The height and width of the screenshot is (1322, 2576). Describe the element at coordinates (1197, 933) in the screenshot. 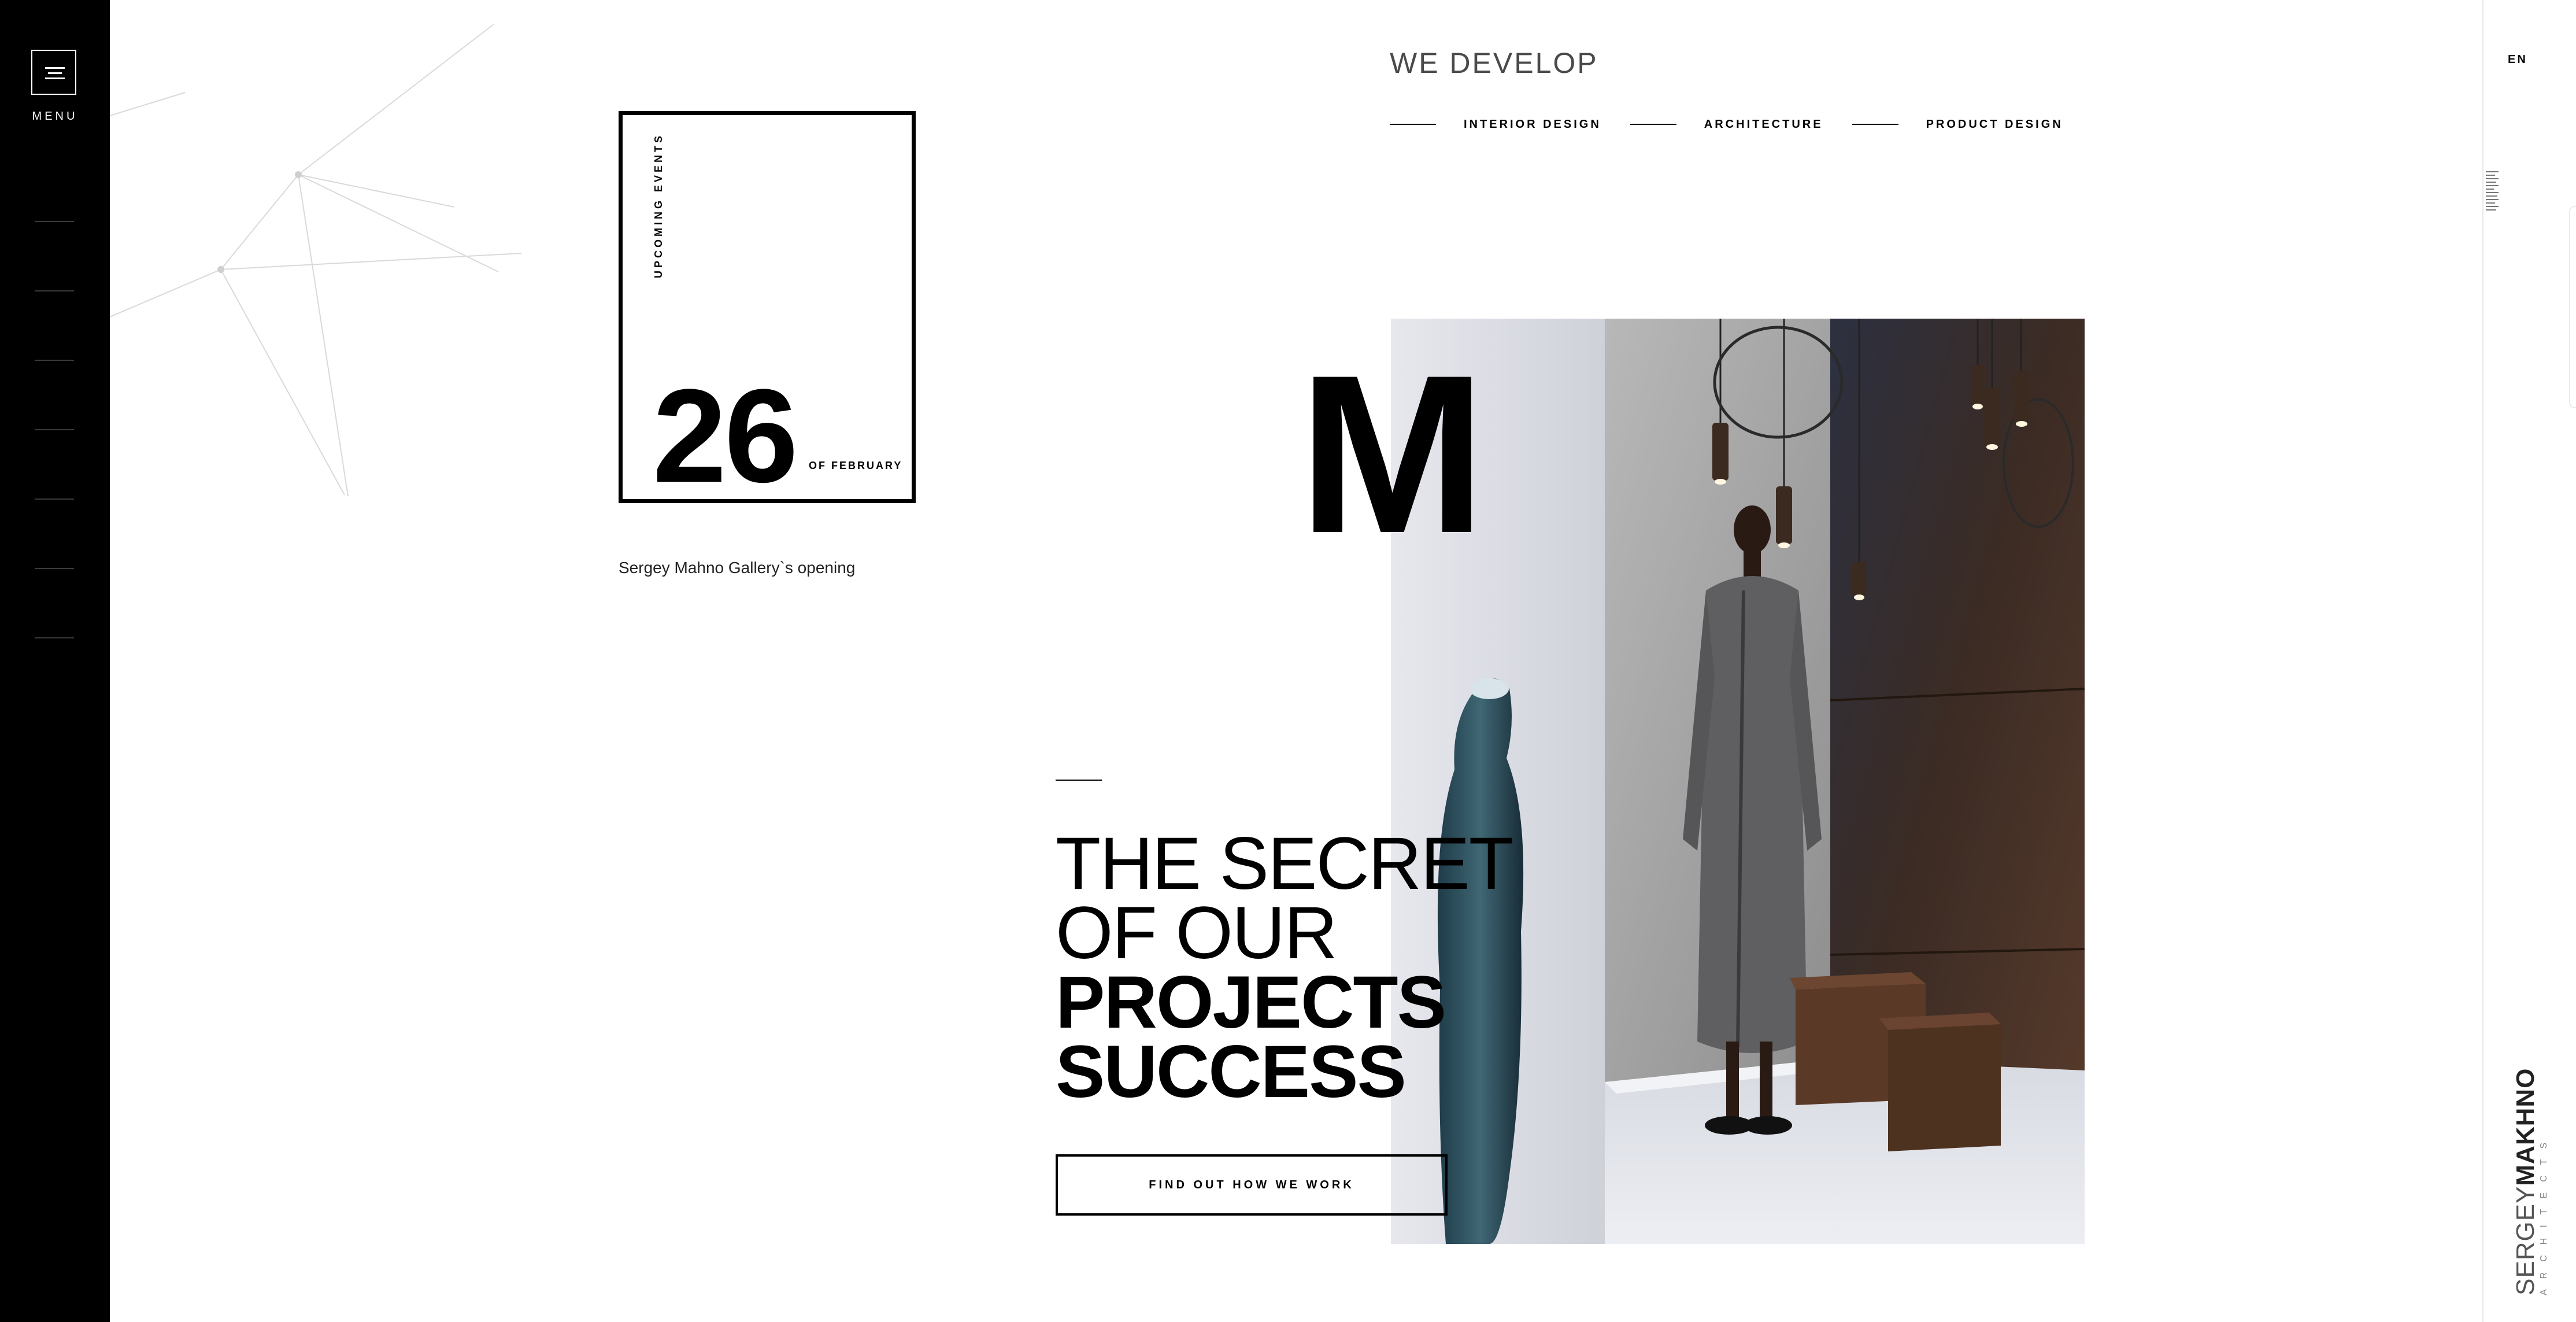

I see `headline-line-2: OF OUR` at that location.